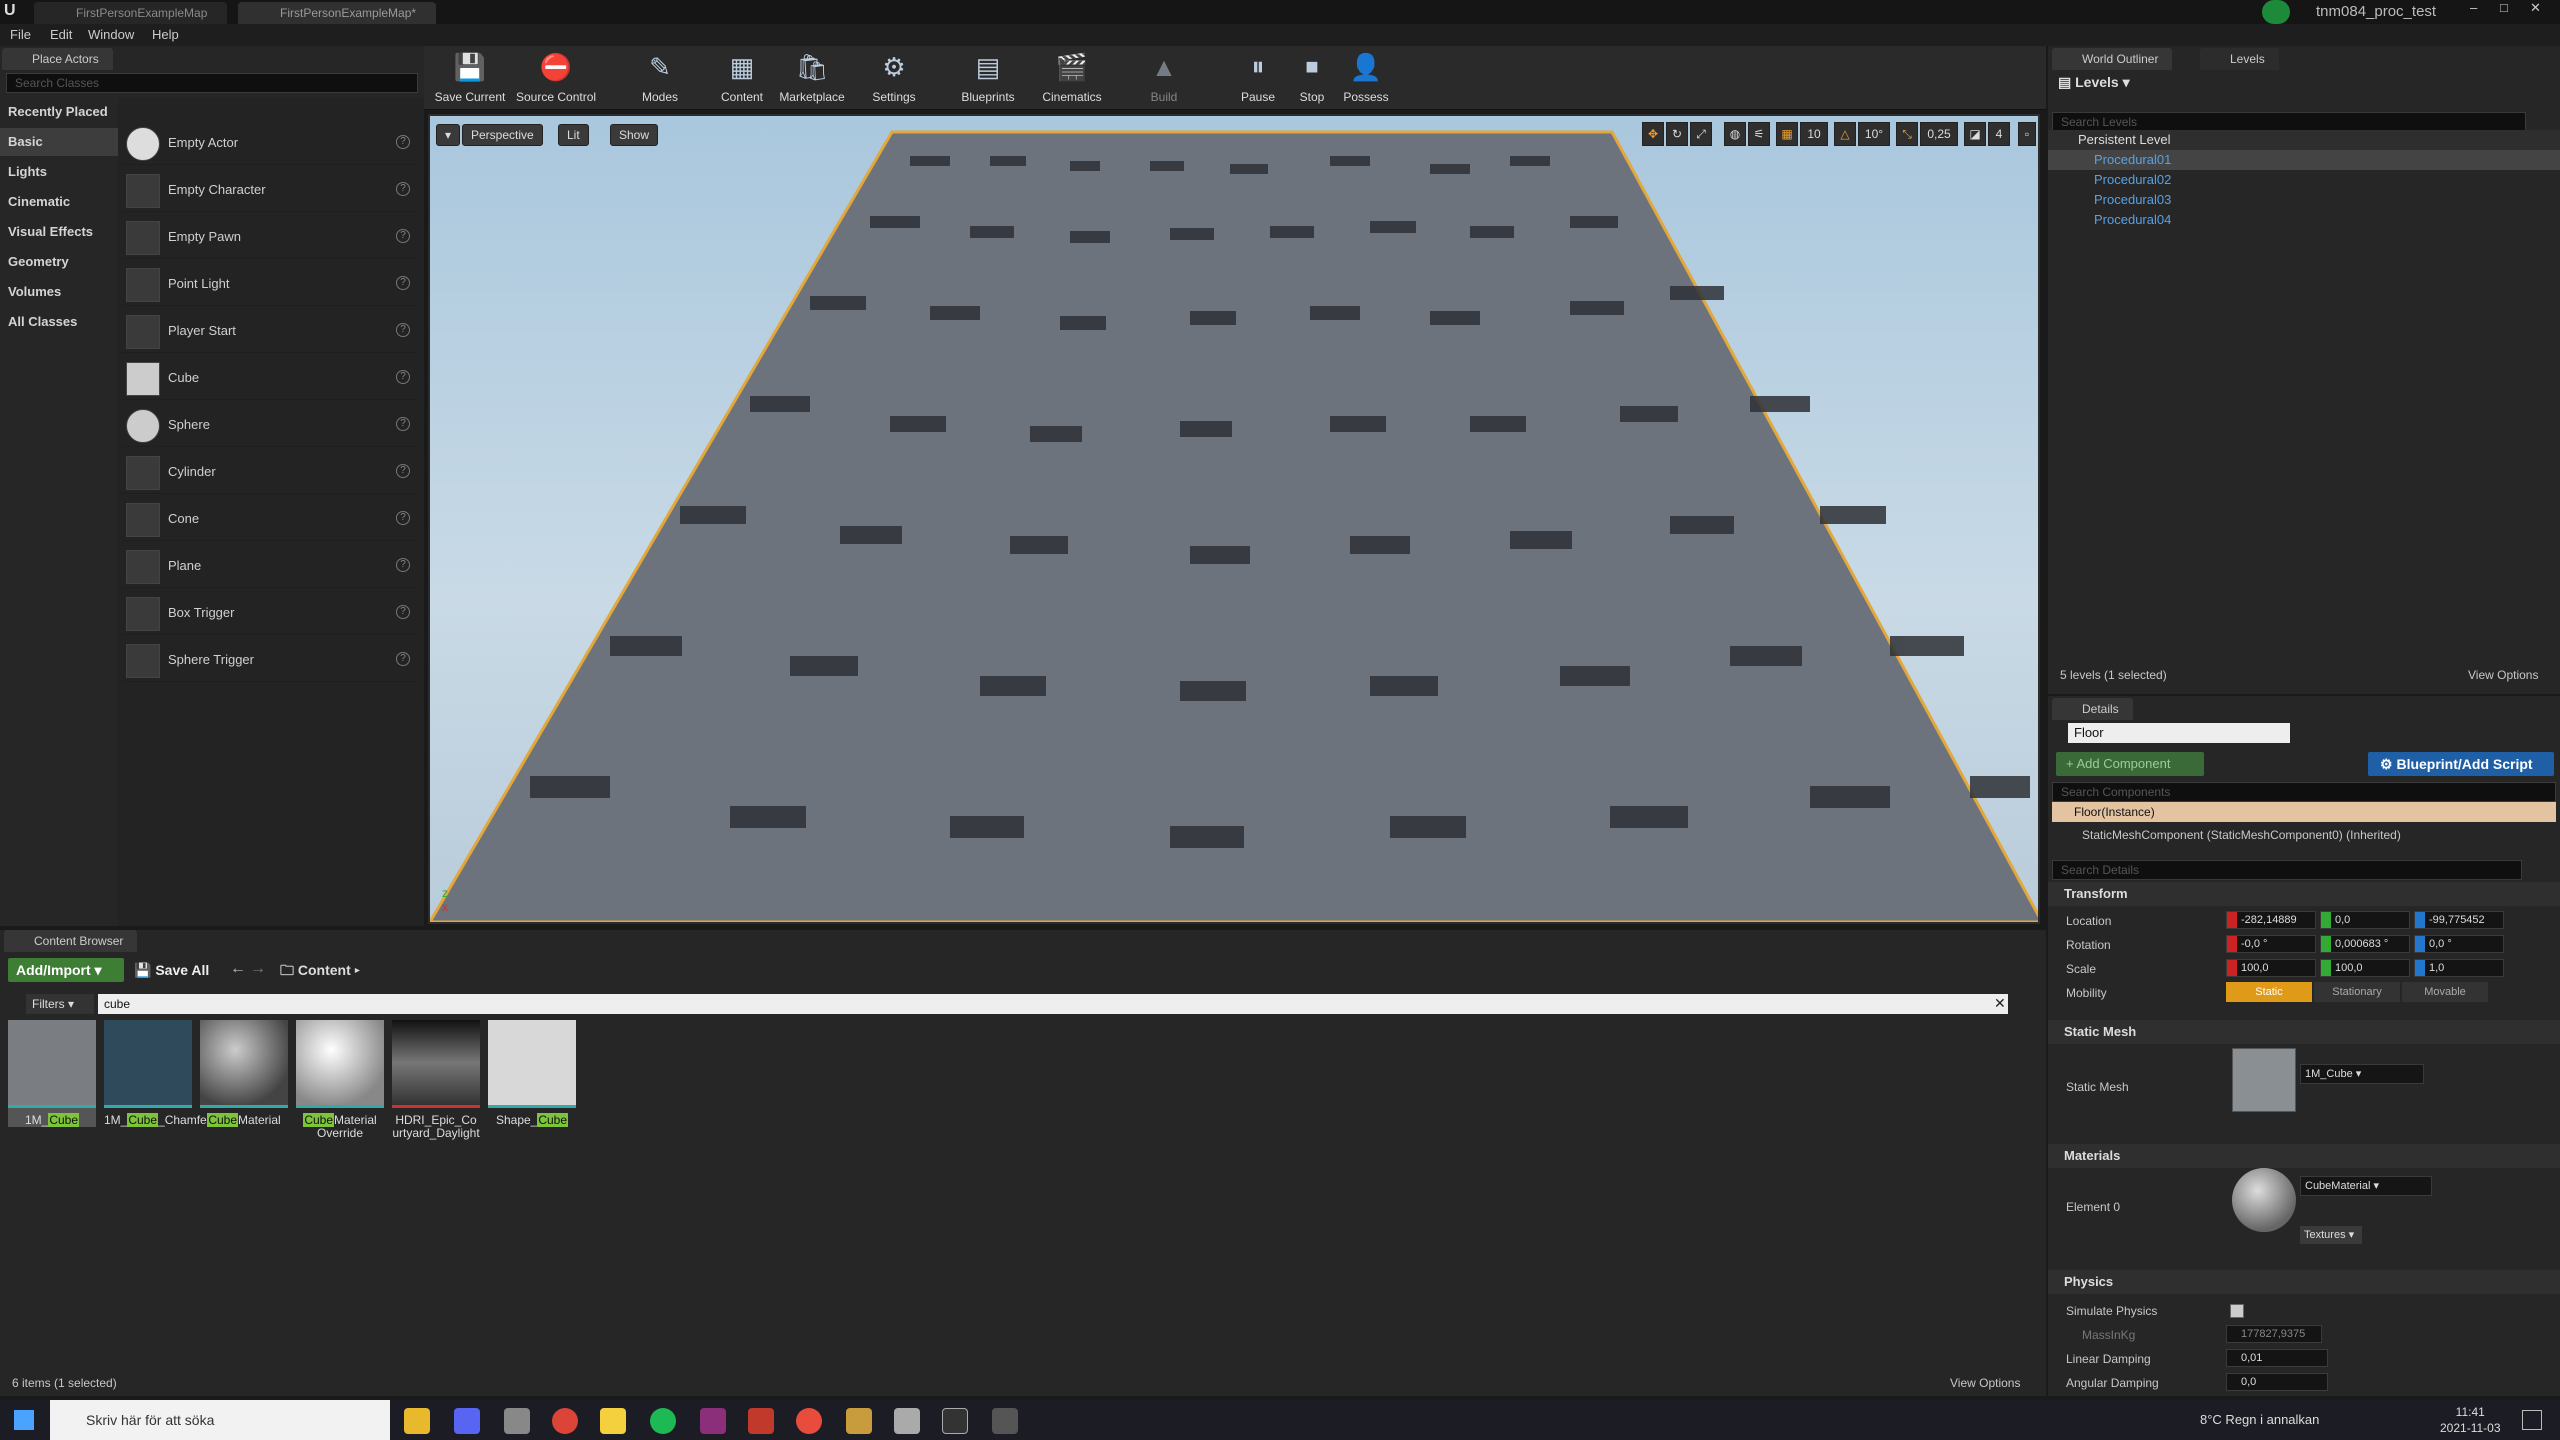 The width and height of the screenshot is (2560, 1440). Describe the element at coordinates (157, 1073) in the screenshot. I see `asset-1m-cube-chamfer: 1M_Cube_Chamfer` at that location.